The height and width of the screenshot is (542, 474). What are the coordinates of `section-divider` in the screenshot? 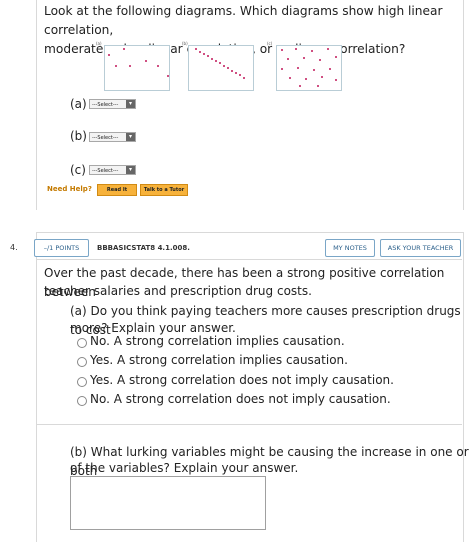 It's located at (249, 424).